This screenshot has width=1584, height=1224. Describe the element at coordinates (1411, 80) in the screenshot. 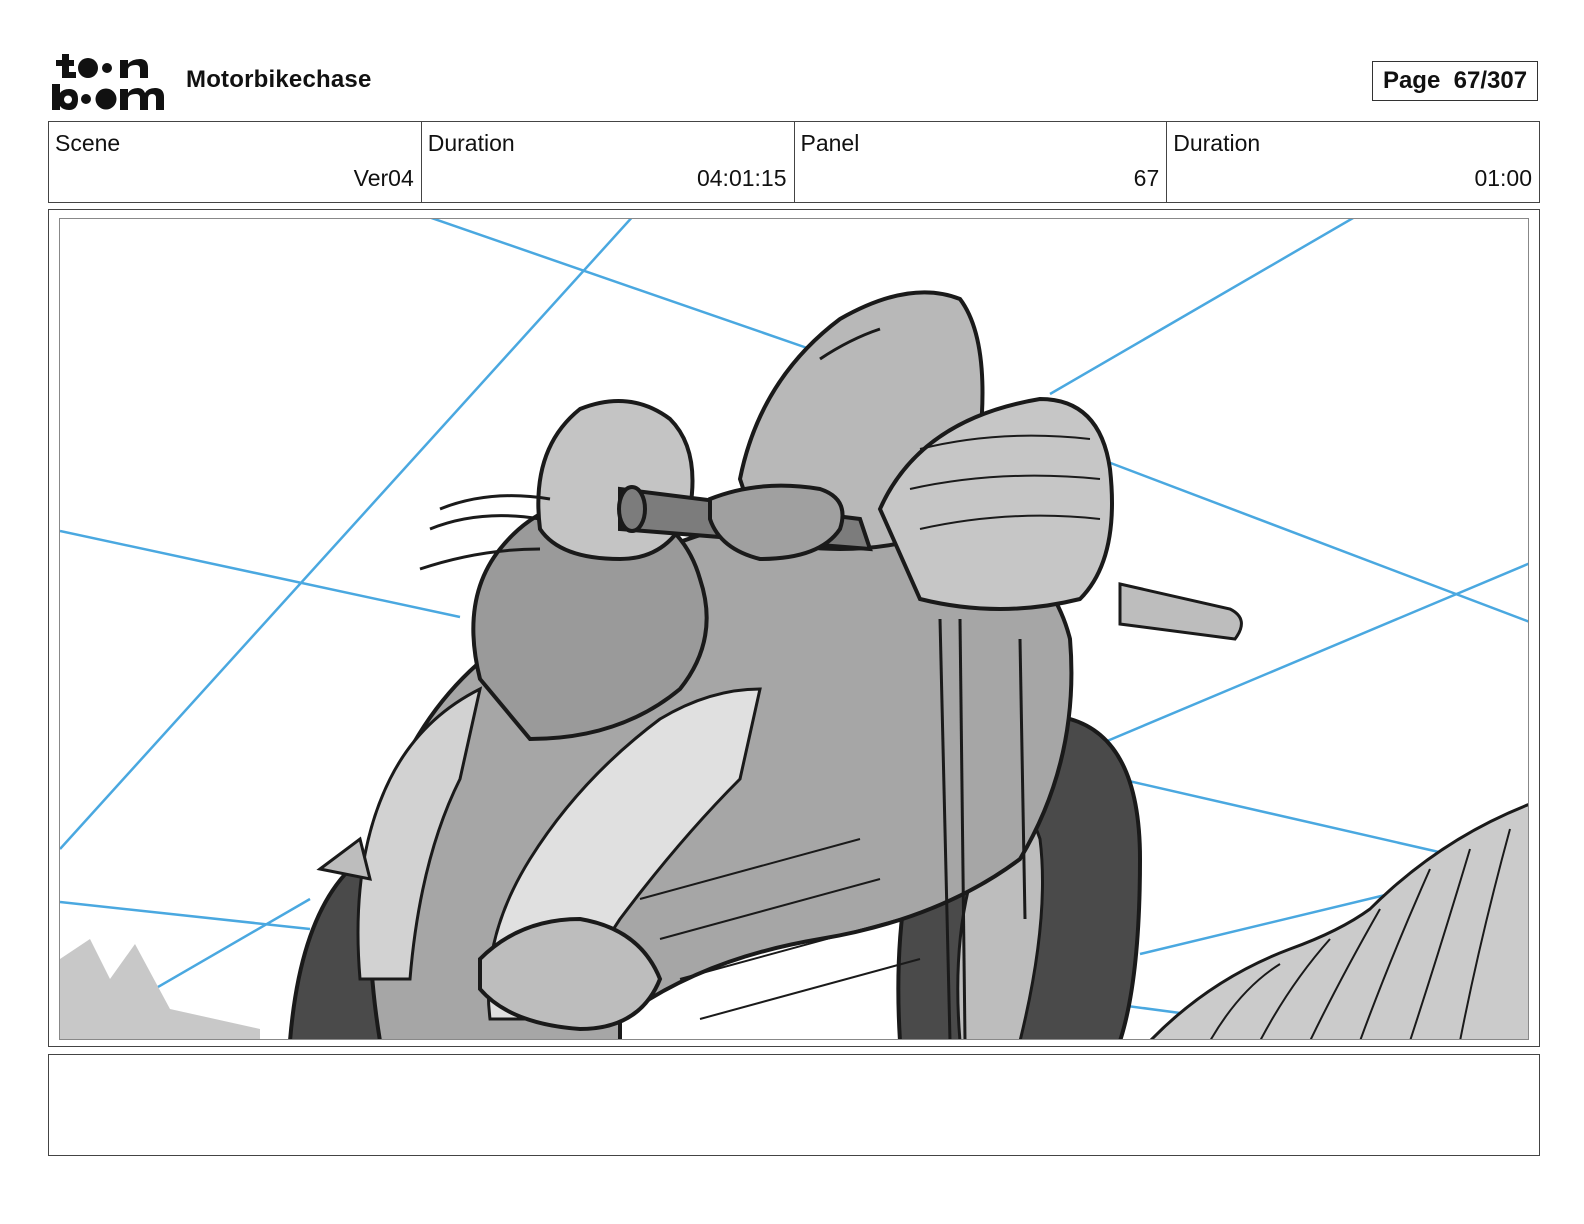

I see `page-label: Page` at that location.